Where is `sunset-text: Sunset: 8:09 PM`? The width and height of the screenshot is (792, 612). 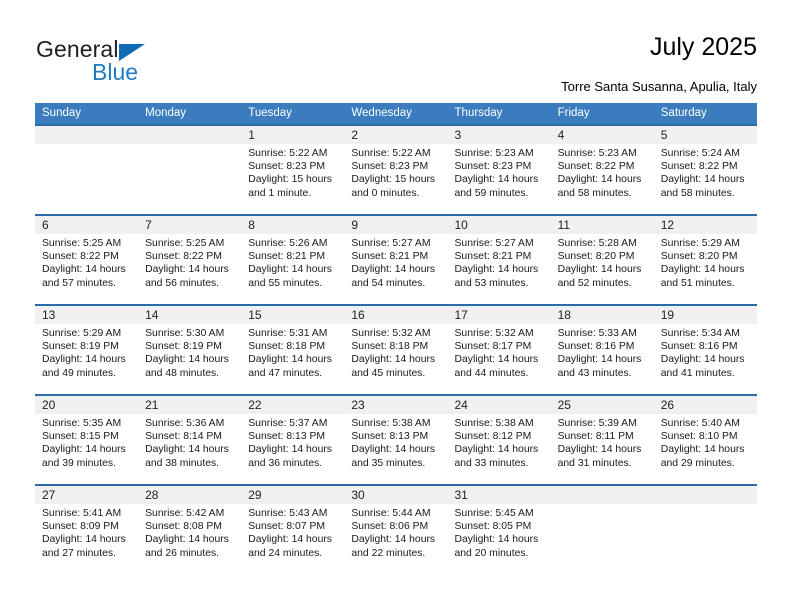
sunset-text: Sunset: 8:09 PM is located at coordinates (80, 527).